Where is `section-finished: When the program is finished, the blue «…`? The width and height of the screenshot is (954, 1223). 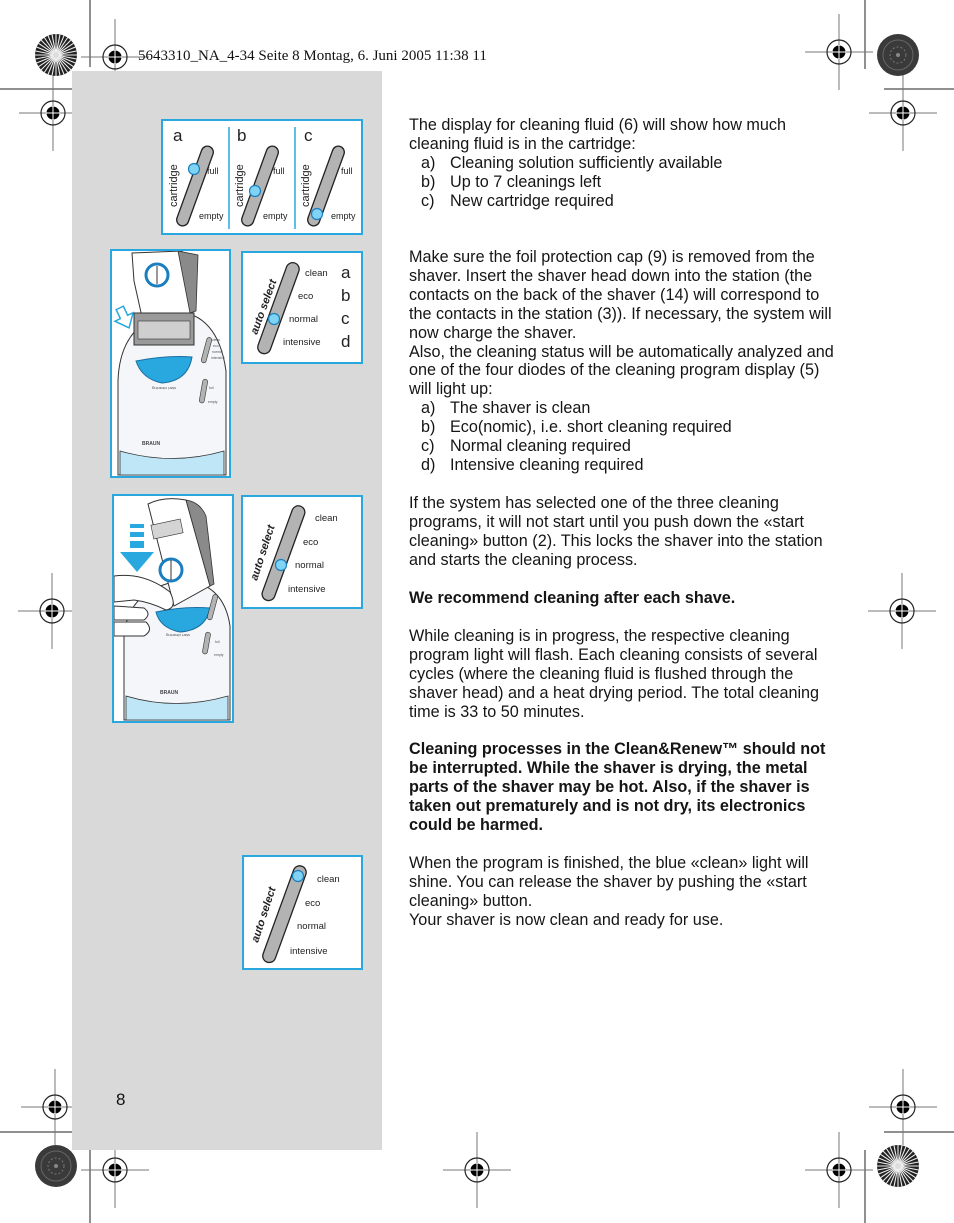
section-finished: When the program is finished, the blue «… is located at coordinates (624, 892).